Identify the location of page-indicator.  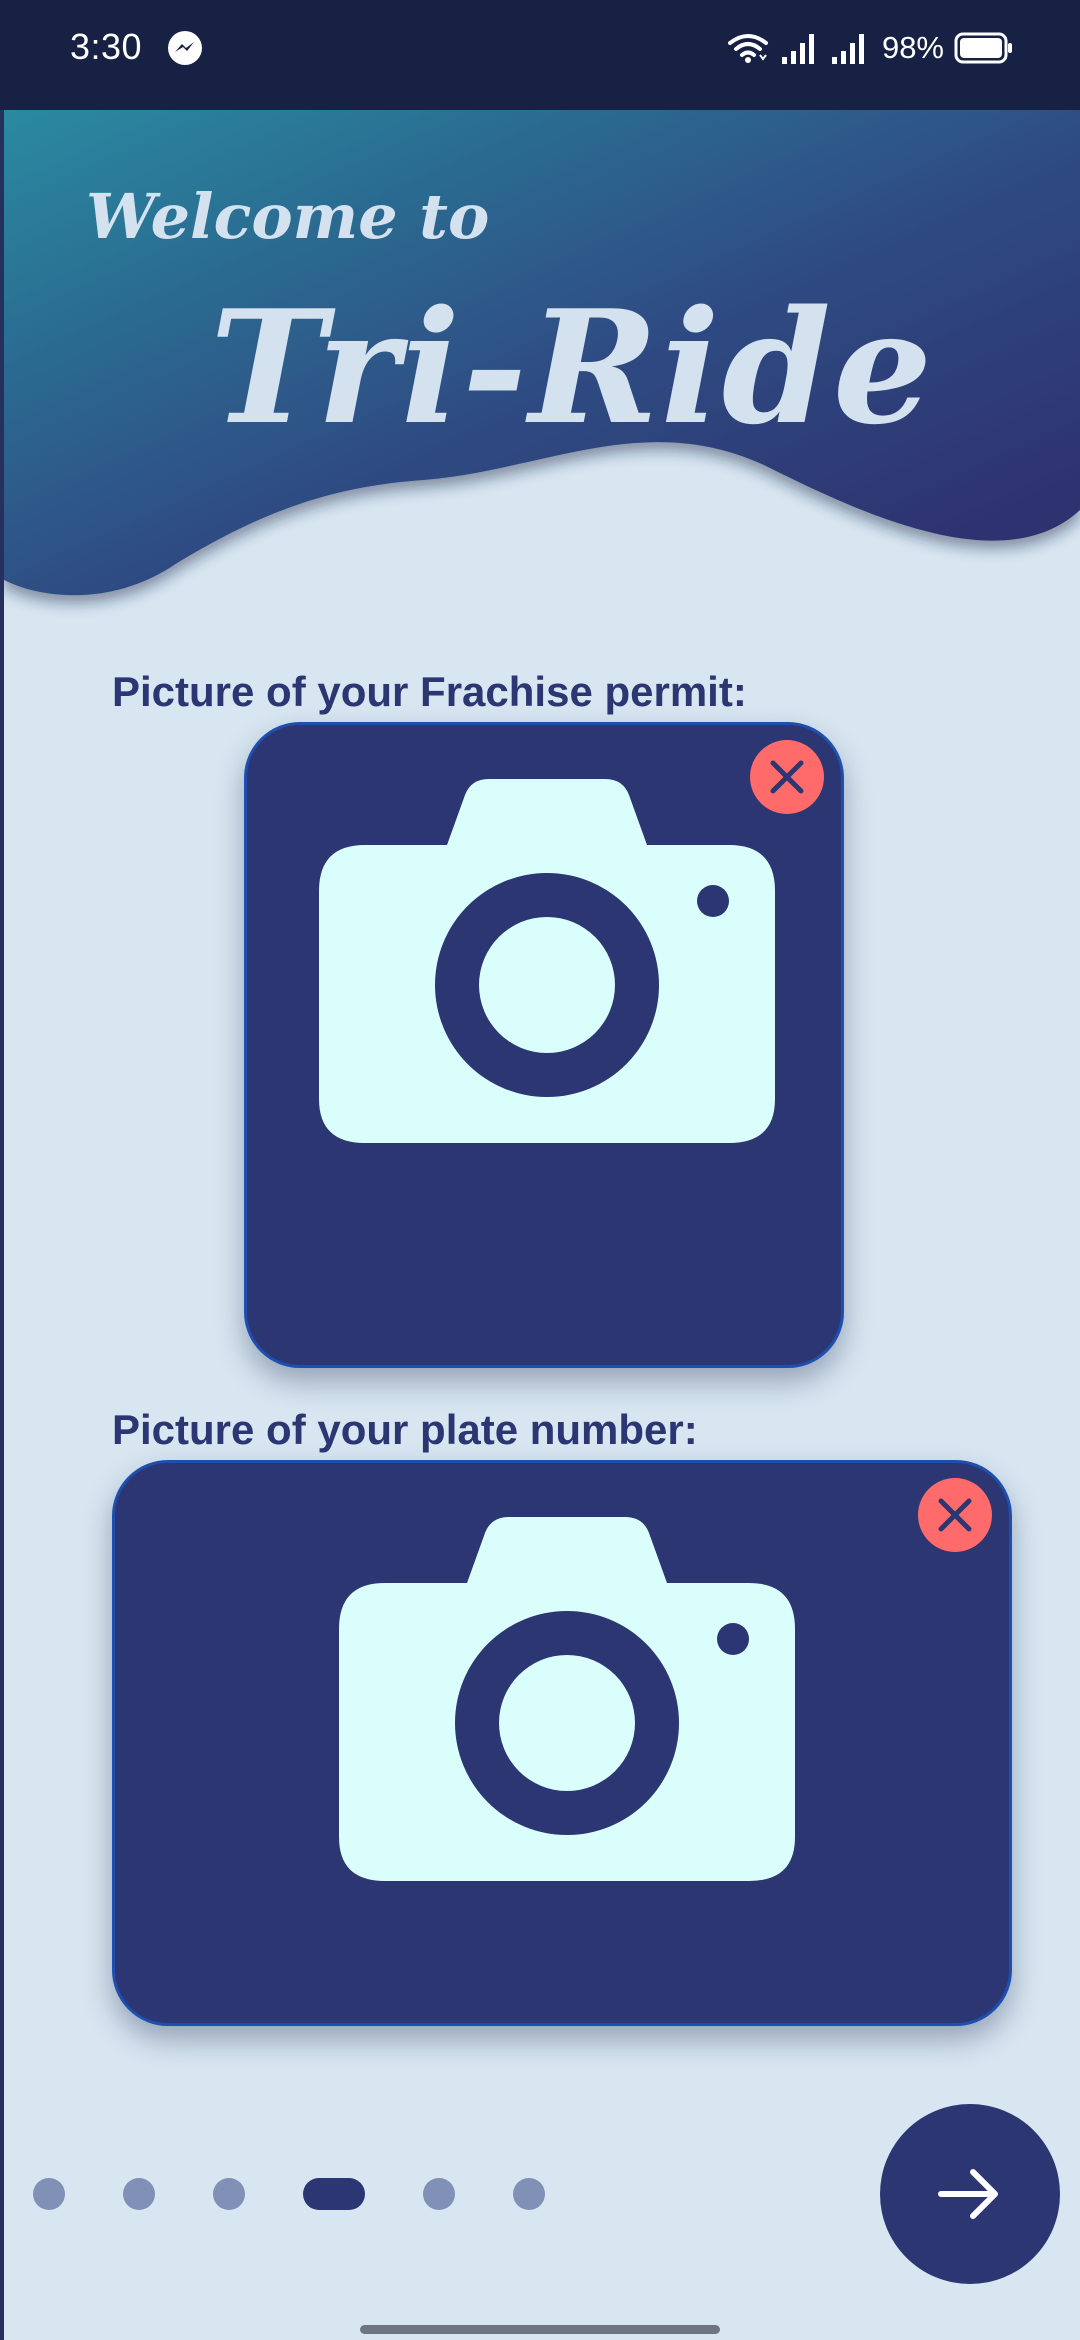
(300, 2193).